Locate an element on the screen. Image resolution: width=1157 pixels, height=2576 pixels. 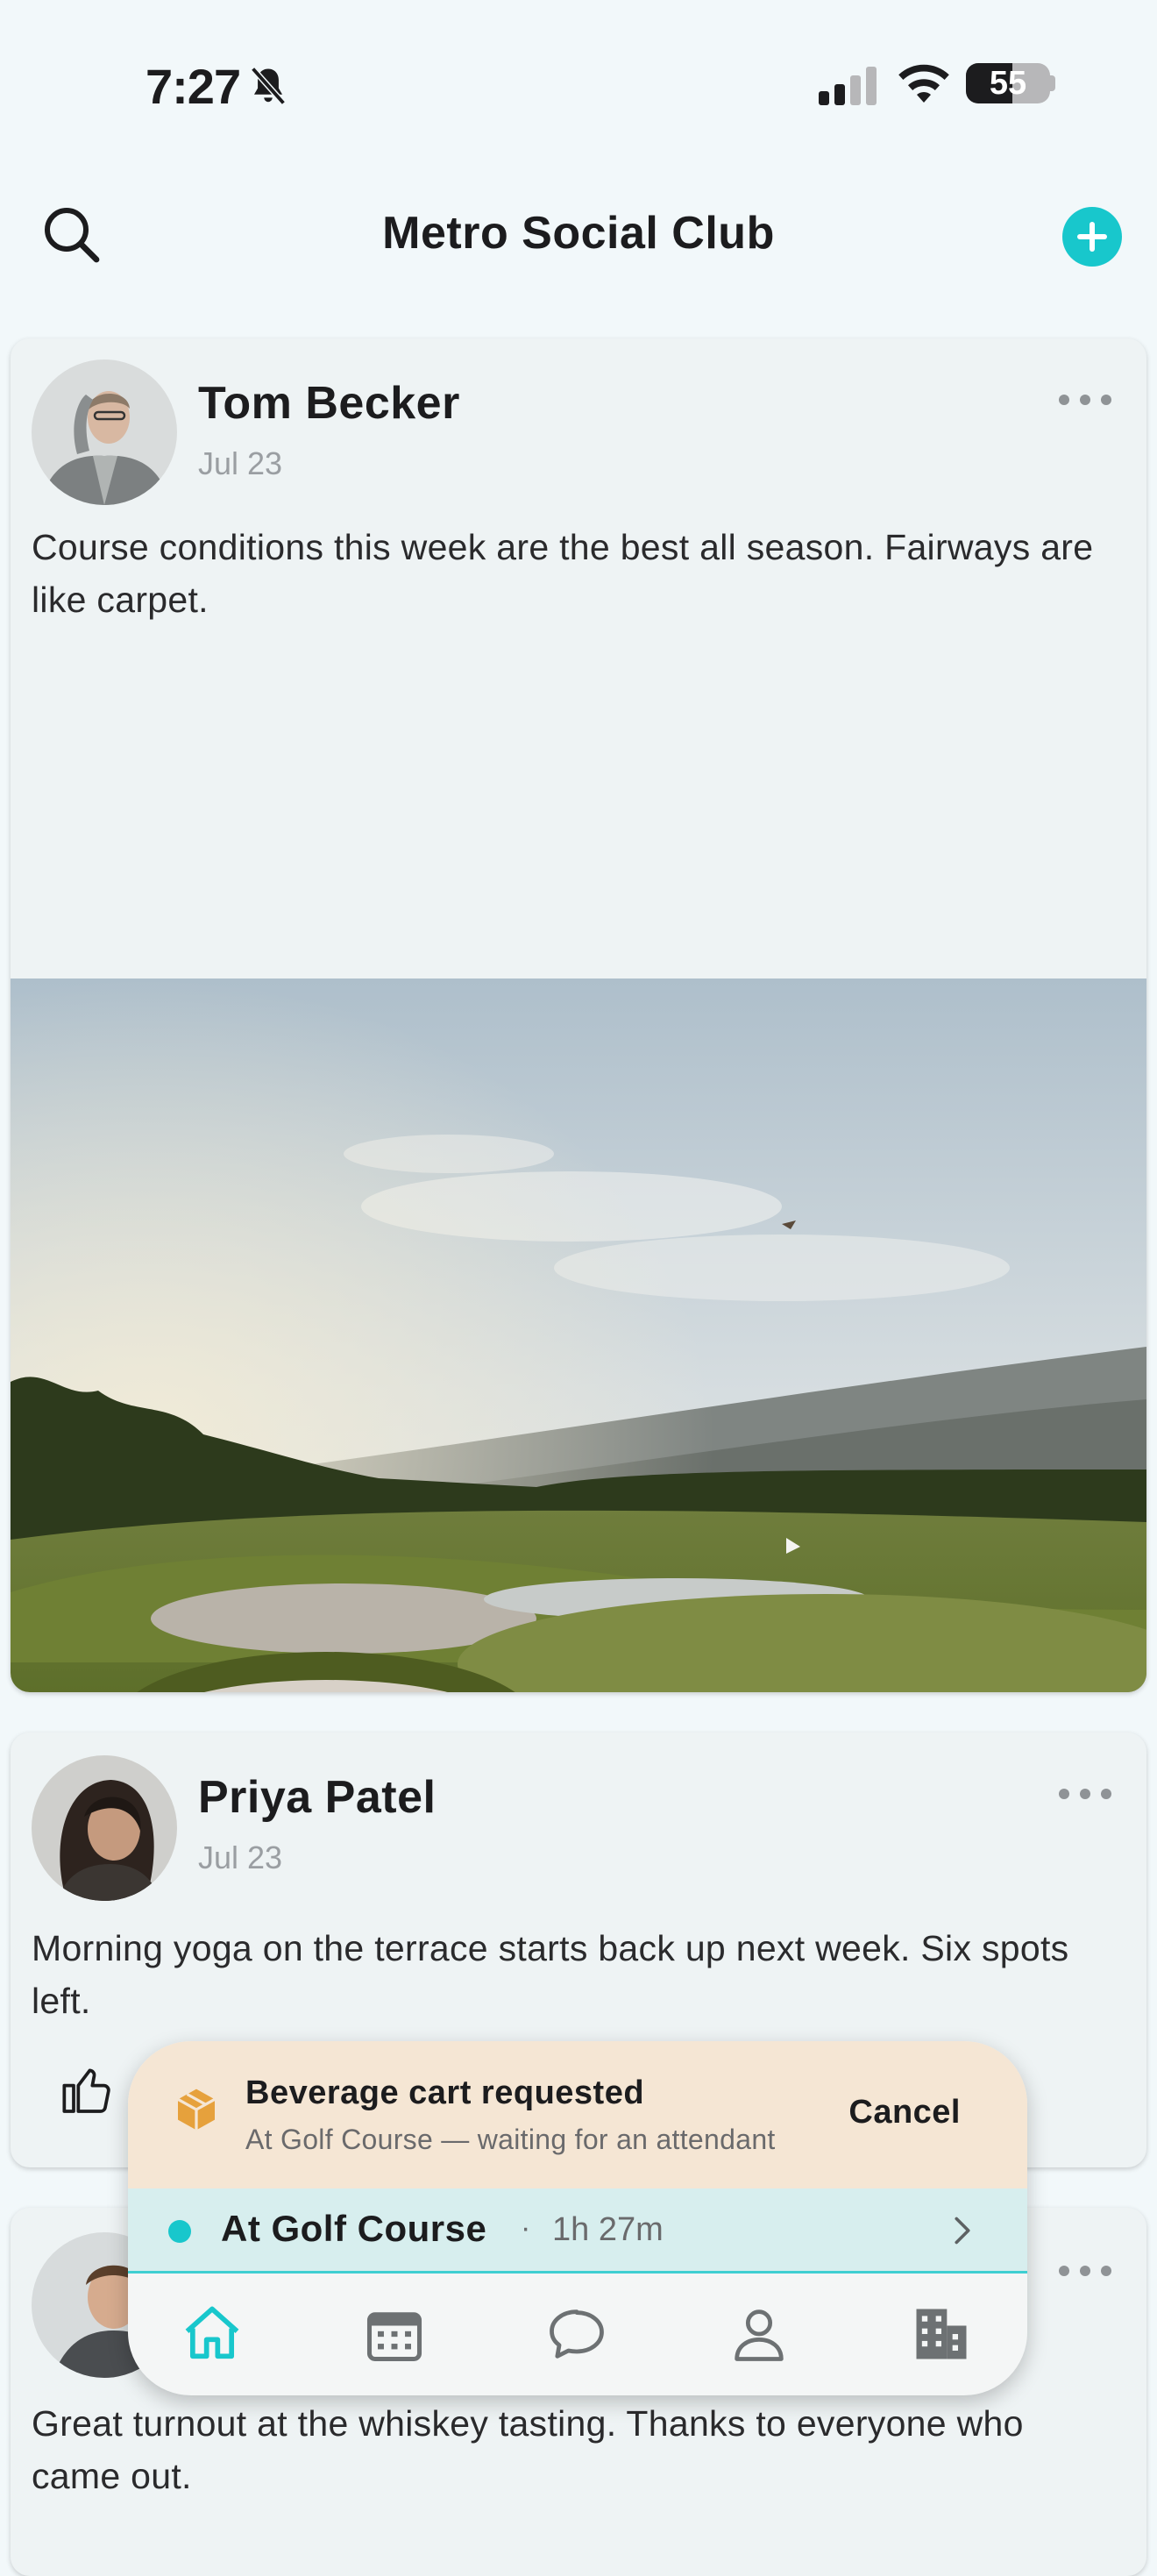
battery-indicator: 55 is located at coordinates (1008, 83).